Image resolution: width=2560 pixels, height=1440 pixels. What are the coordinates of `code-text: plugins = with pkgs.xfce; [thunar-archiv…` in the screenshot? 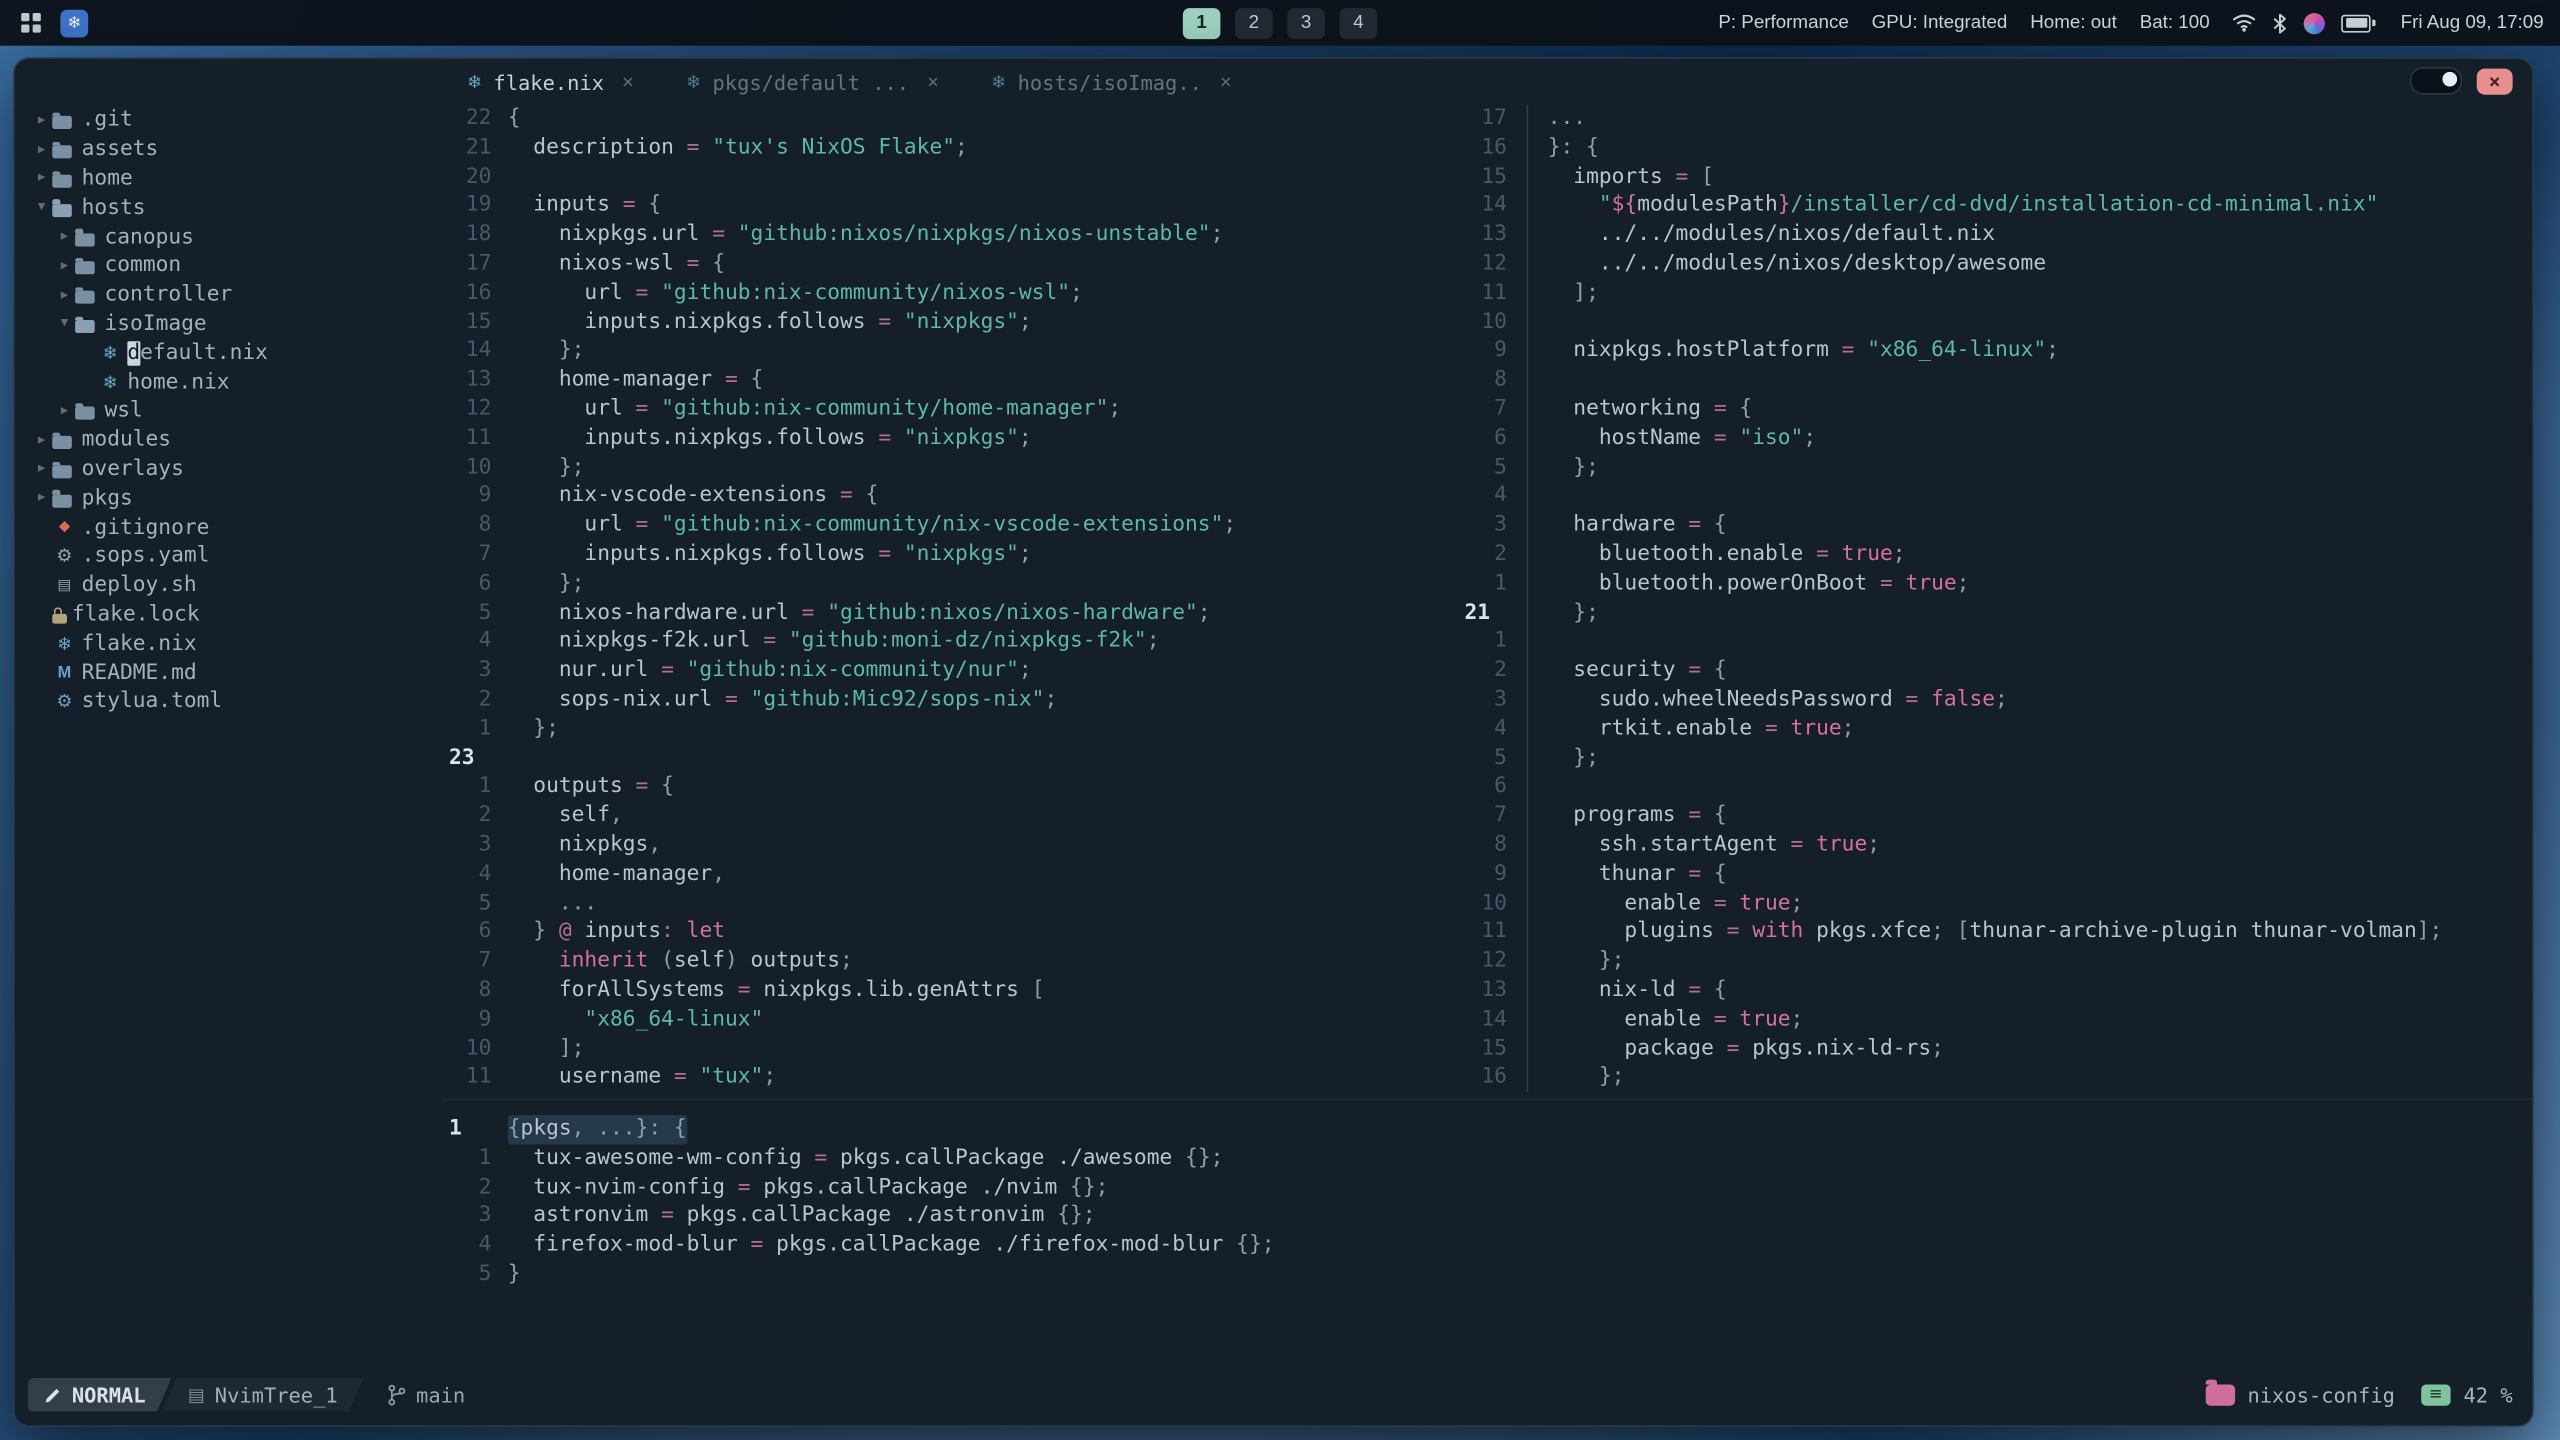 It's located at (1984, 933).